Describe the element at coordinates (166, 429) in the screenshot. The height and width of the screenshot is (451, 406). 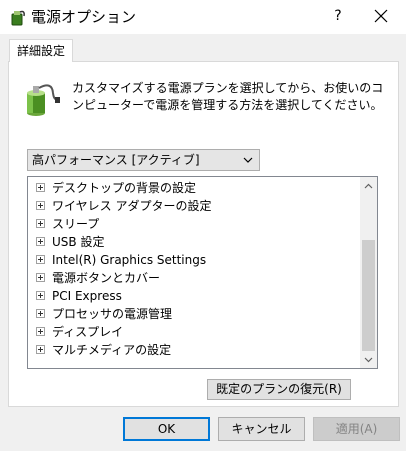
I see `ok-button: OK` at that location.